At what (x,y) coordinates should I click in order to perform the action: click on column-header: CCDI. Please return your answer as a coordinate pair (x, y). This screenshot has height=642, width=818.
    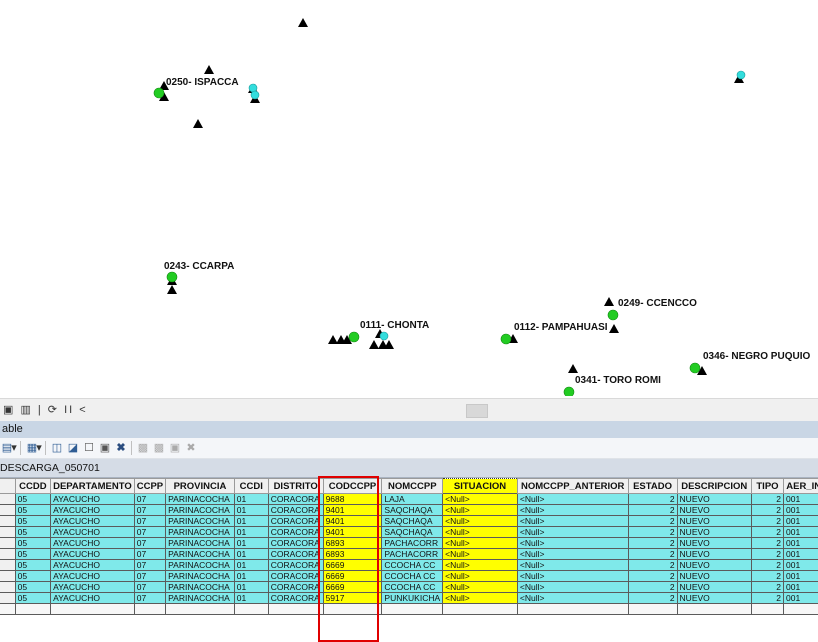
    Looking at the image, I should click on (251, 486).